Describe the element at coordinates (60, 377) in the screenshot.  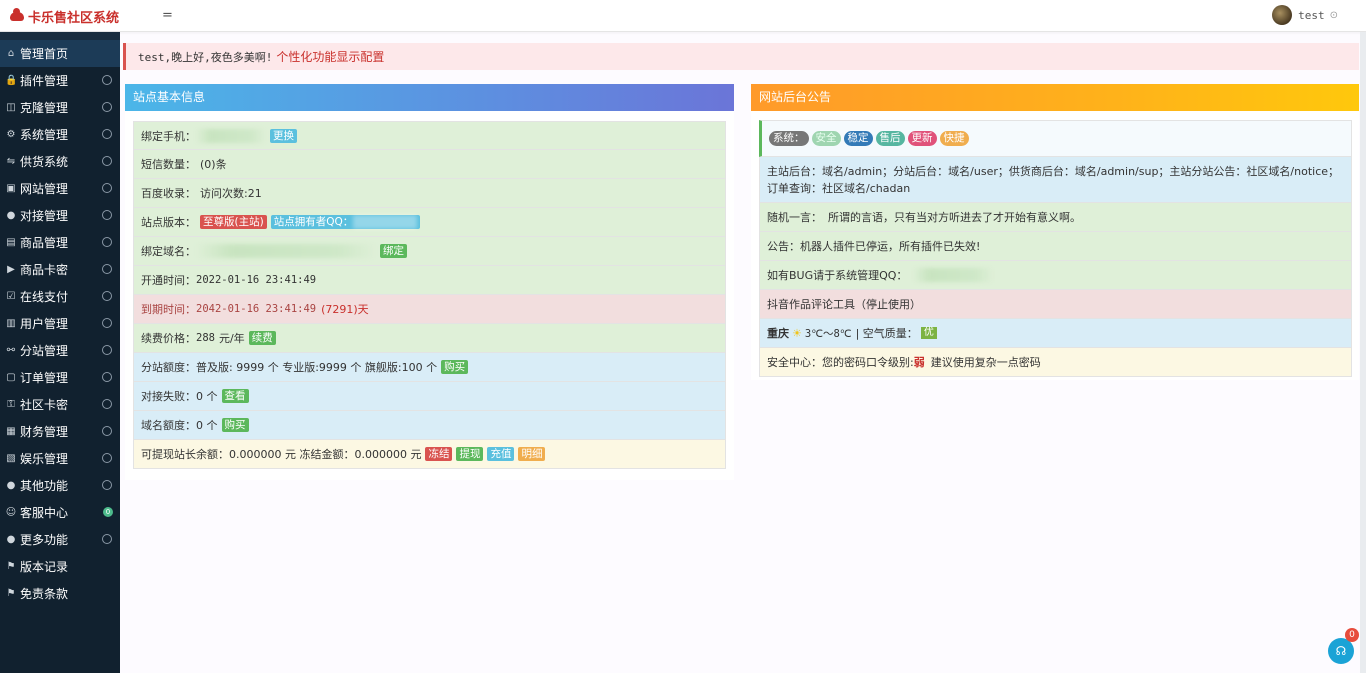
I see `sidebar-item: ▢ 订单管理` at that location.